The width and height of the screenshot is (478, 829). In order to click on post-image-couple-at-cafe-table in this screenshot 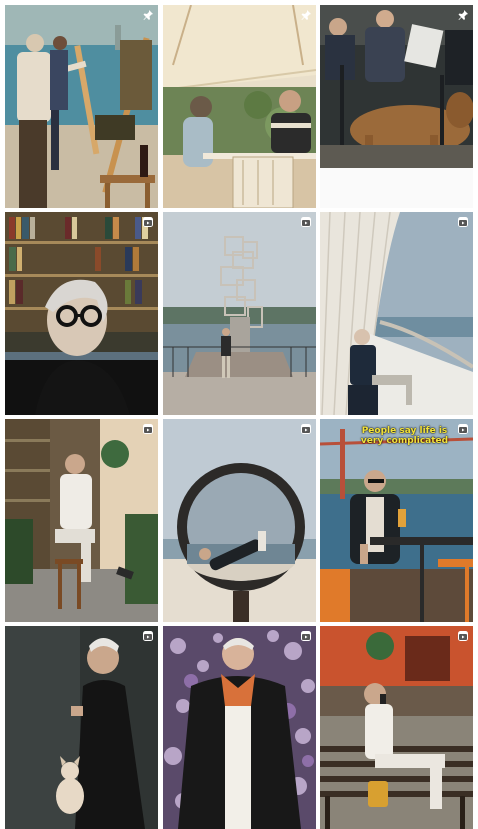, I will do `click(239, 106)`.